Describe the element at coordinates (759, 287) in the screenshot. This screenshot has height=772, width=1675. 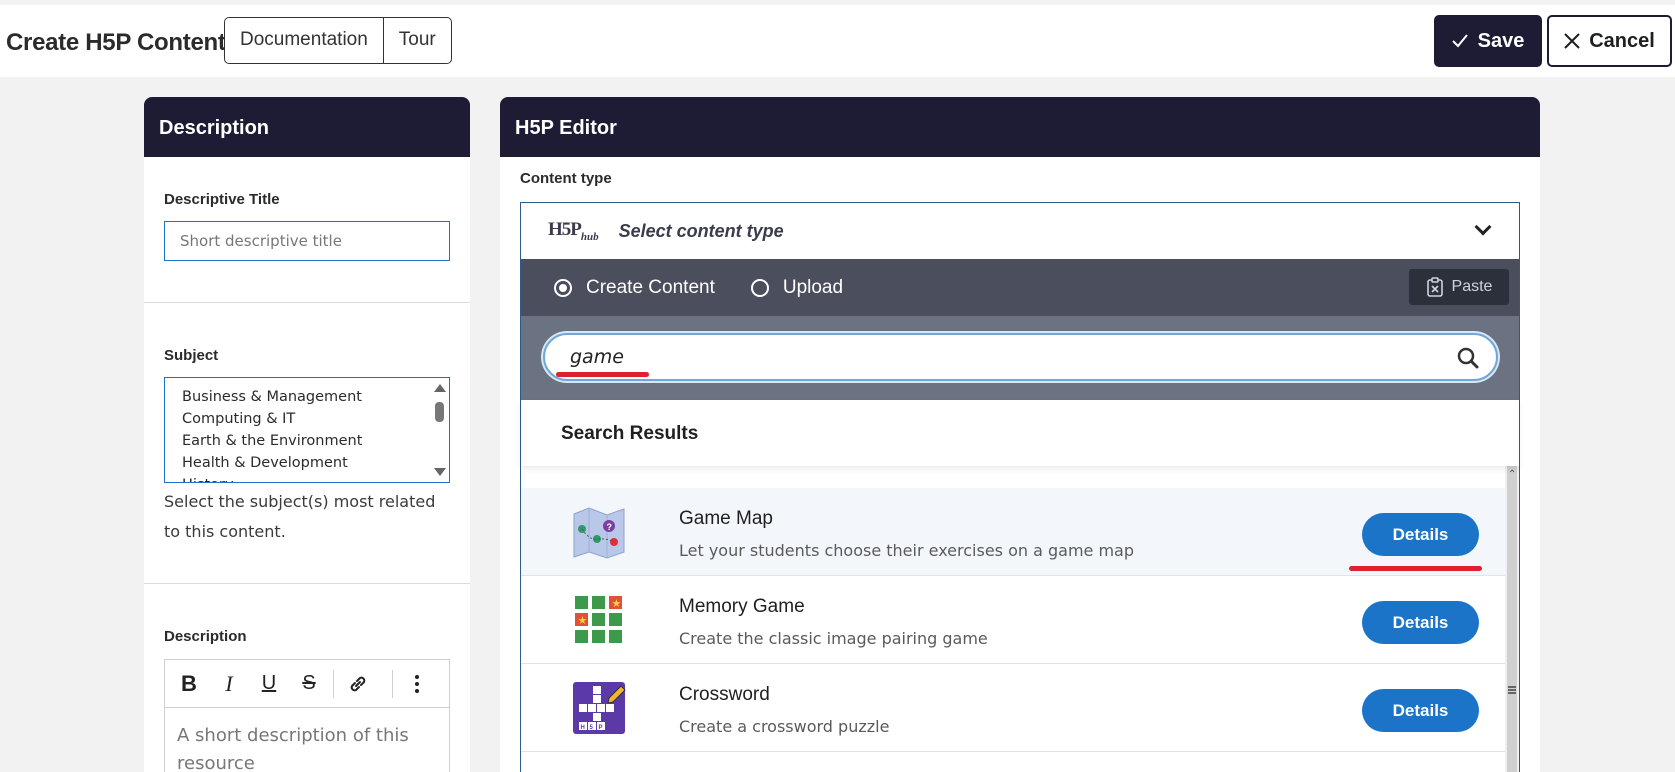
I see `radio-unselected-icon` at that location.